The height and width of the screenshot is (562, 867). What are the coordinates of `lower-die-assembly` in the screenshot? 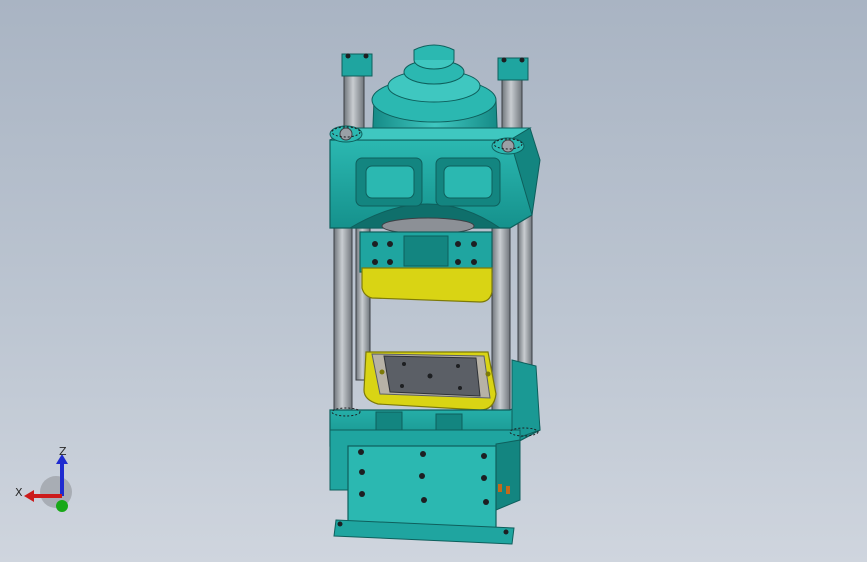 It's located at (430, 381).